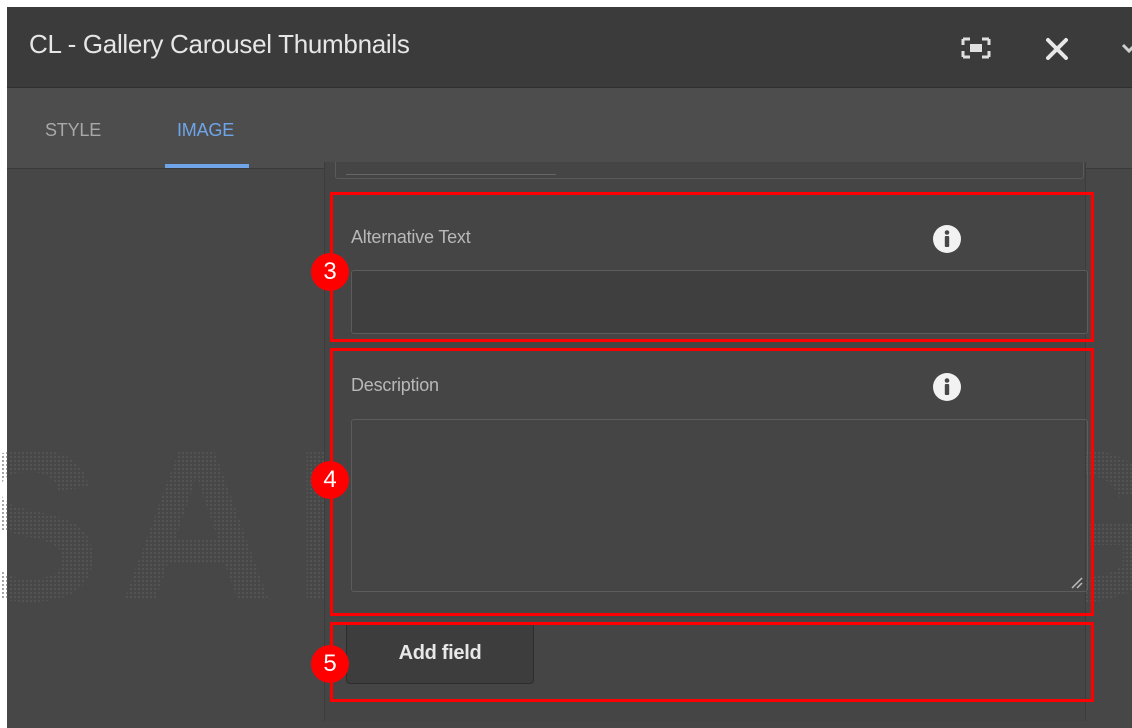 The height and width of the screenshot is (728, 1132). I want to click on tab-style: STYLE, so click(73, 130).